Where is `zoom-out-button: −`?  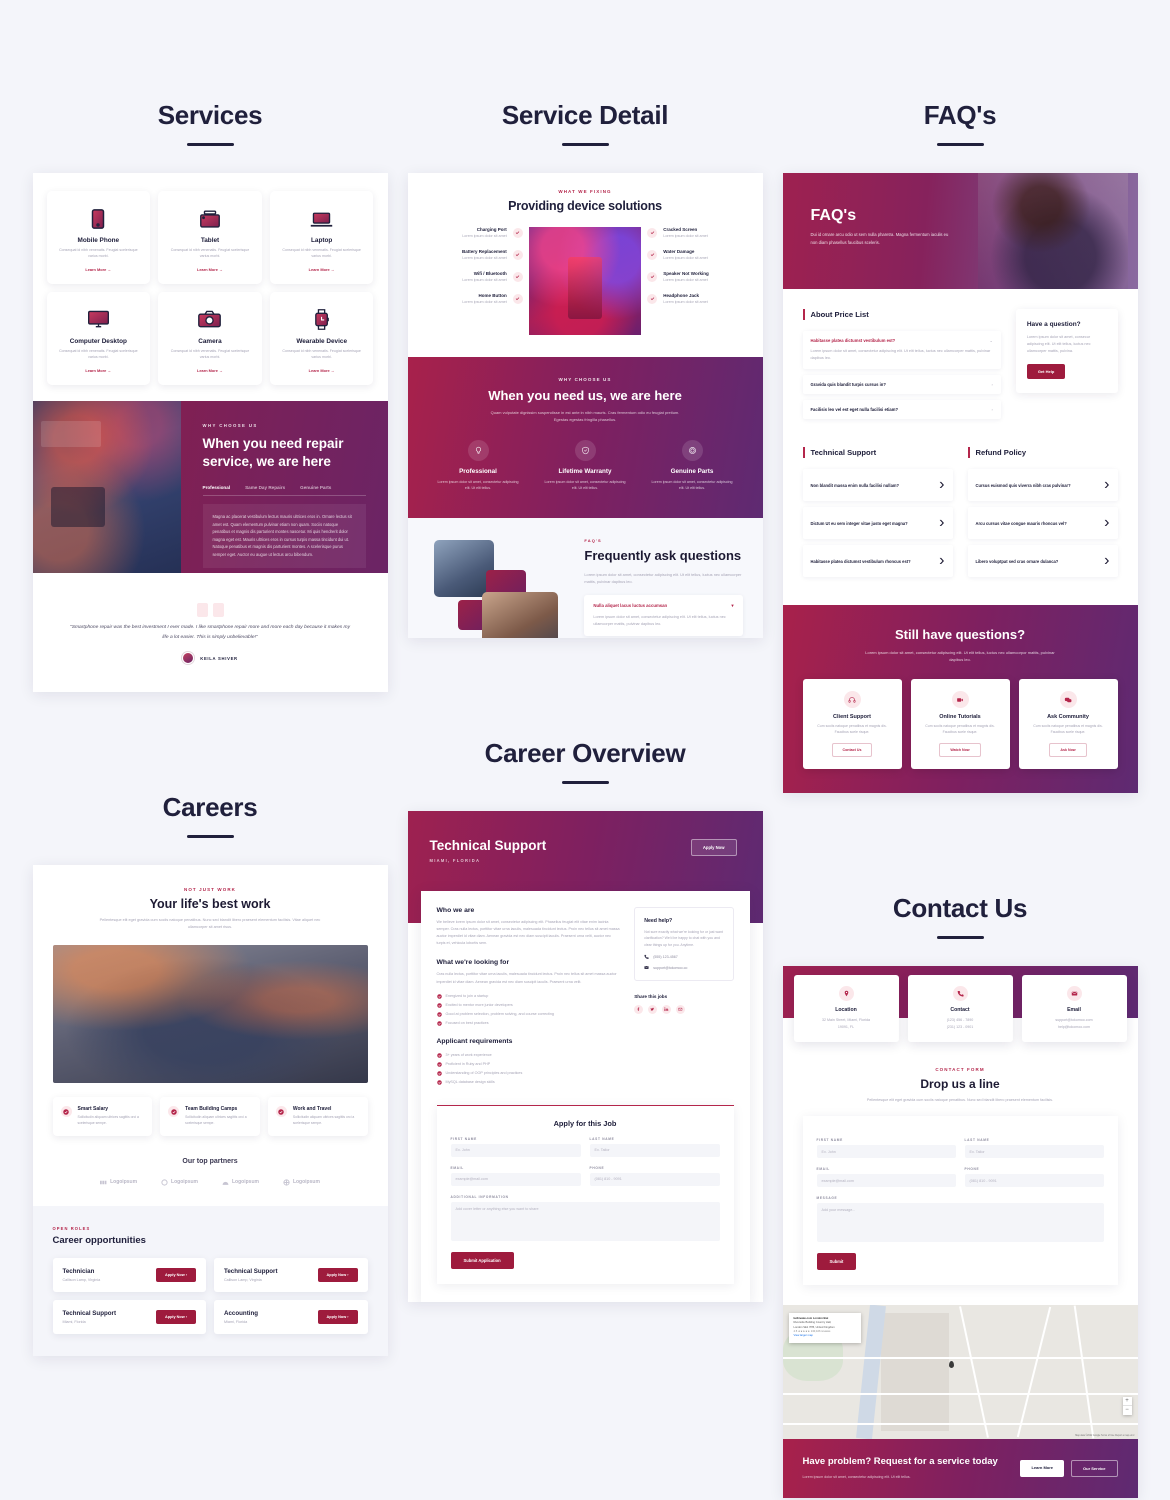
zoom-out-button: − is located at coordinates (1127, 1410).